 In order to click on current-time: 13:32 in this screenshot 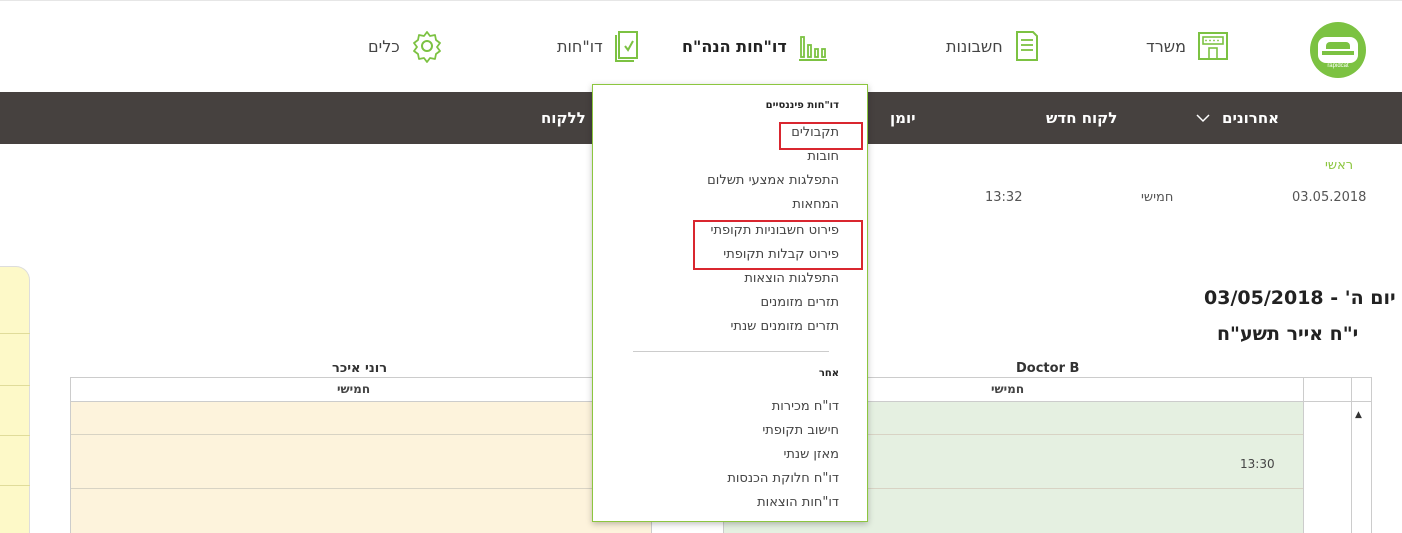, I will do `click(1004, 197)`.